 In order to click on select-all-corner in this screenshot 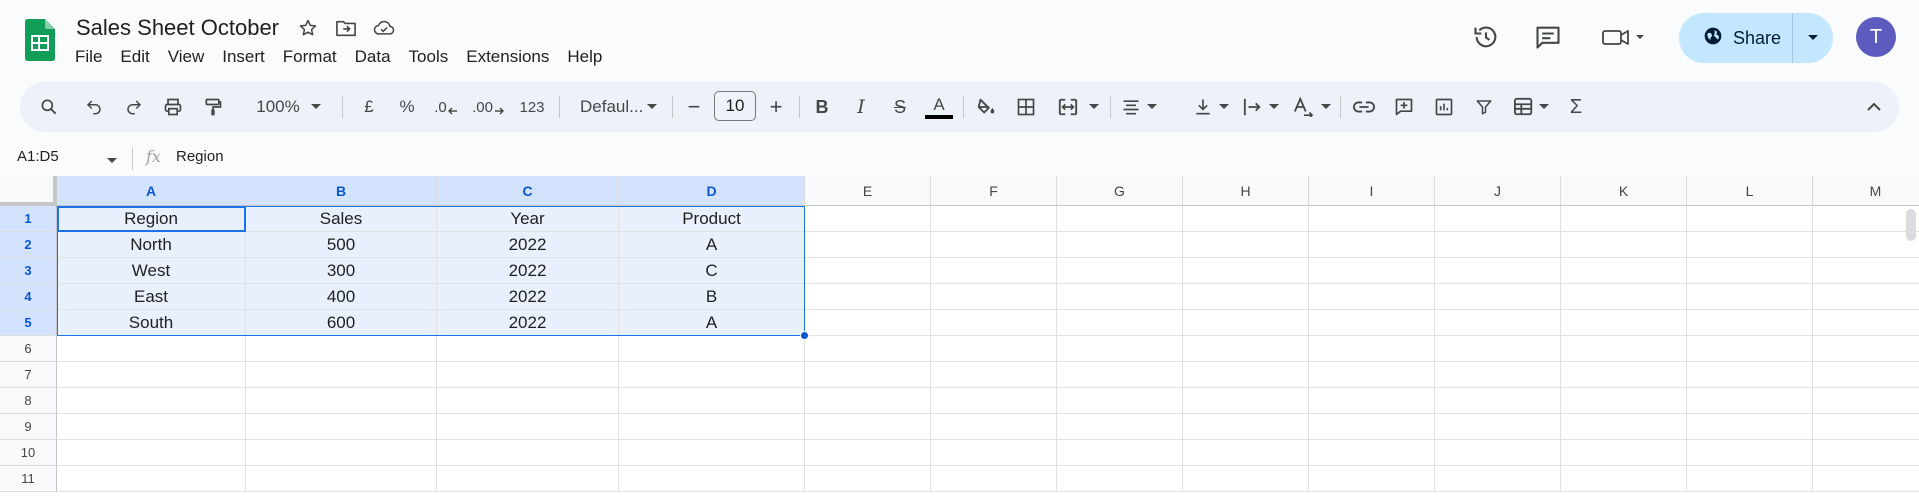, I will do `click(28, 191)`.